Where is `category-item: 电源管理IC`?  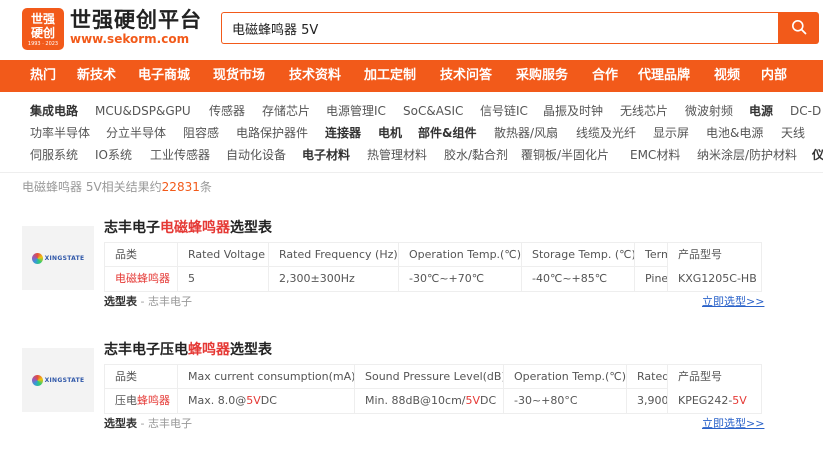
category-item: 电源管理IC is located at coordinates (356, 111).